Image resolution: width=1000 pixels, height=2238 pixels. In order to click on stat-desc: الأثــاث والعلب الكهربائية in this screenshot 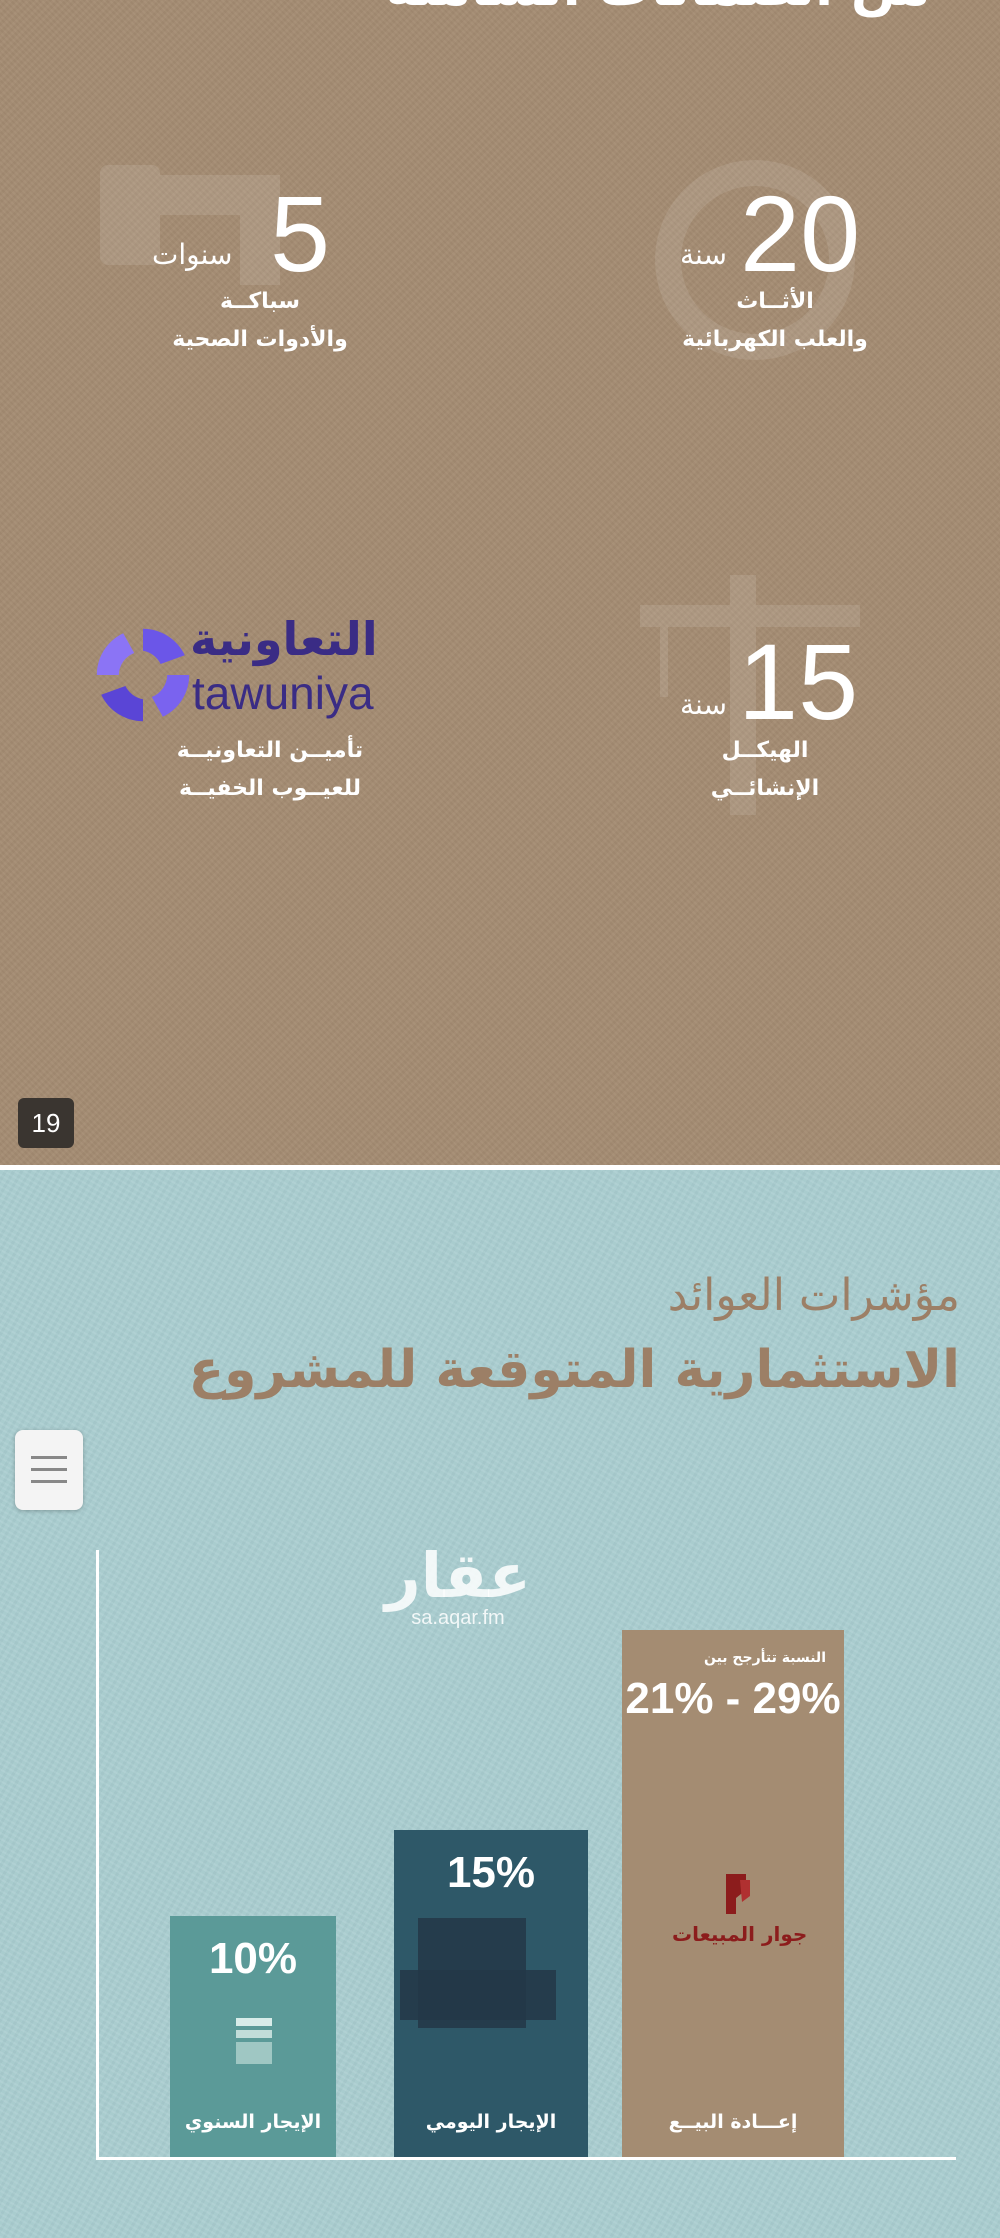, I will do `click(775, 321)`.